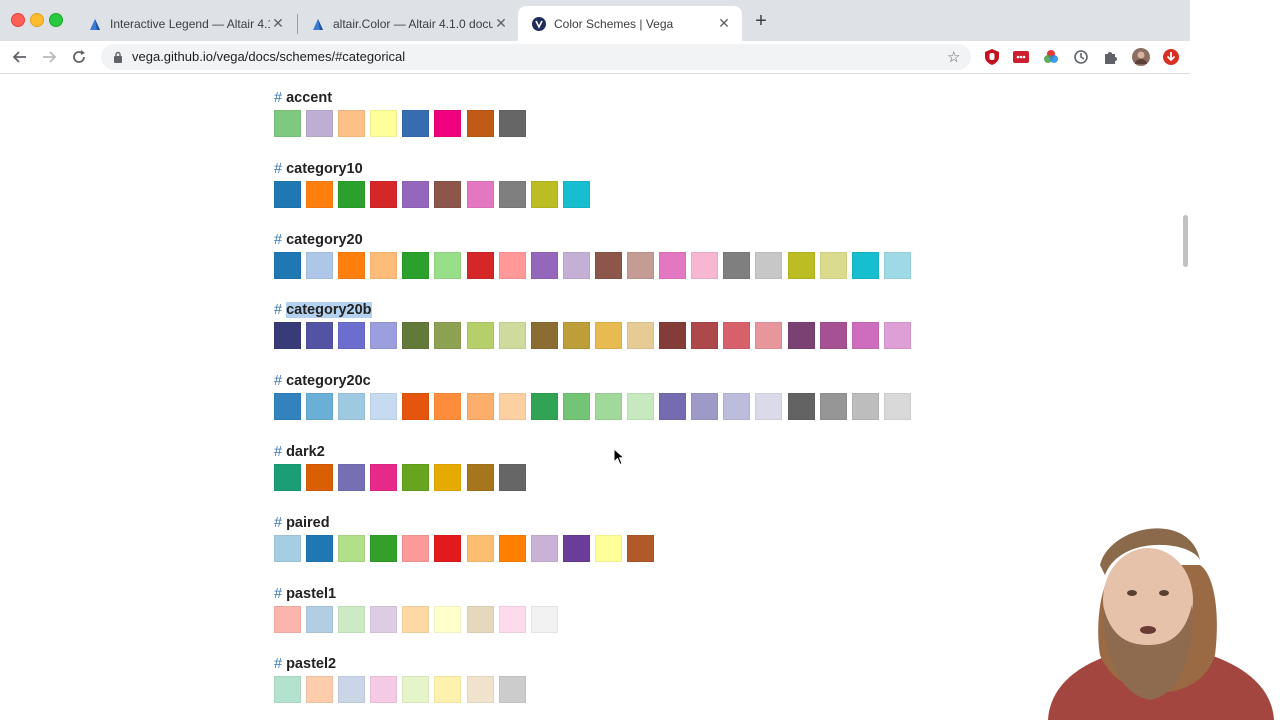  I want to click on color-picker-extension-icon, so click(1051, 57).